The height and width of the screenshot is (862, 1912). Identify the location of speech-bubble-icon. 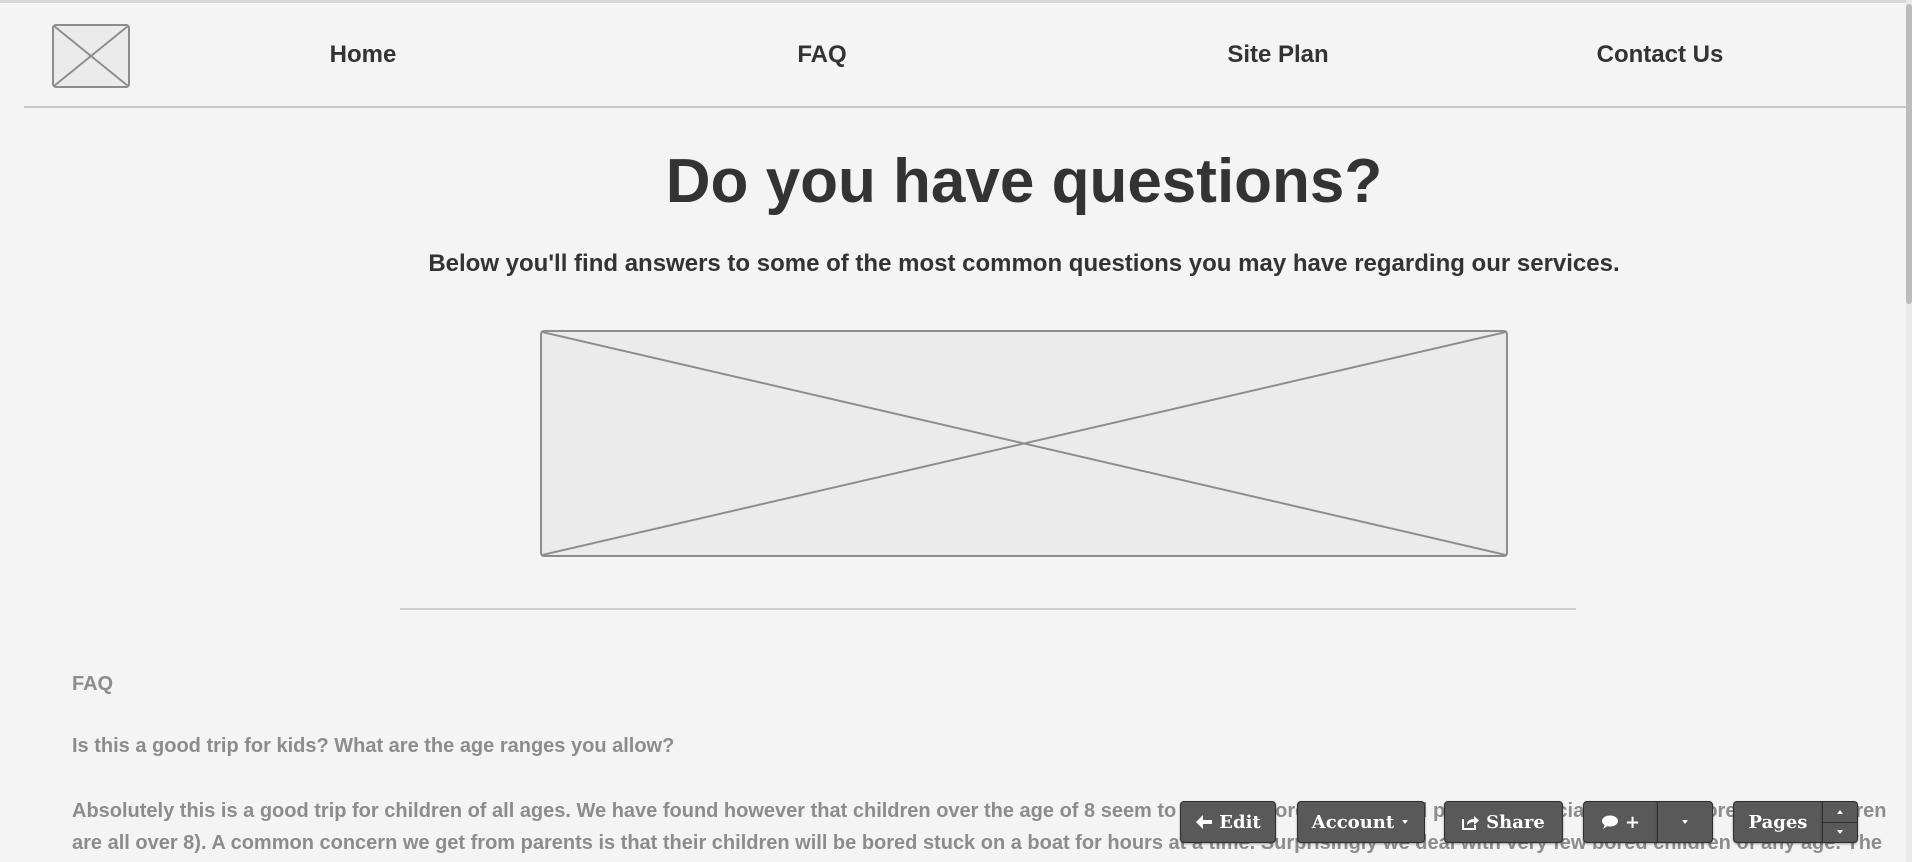
(1609, 822).